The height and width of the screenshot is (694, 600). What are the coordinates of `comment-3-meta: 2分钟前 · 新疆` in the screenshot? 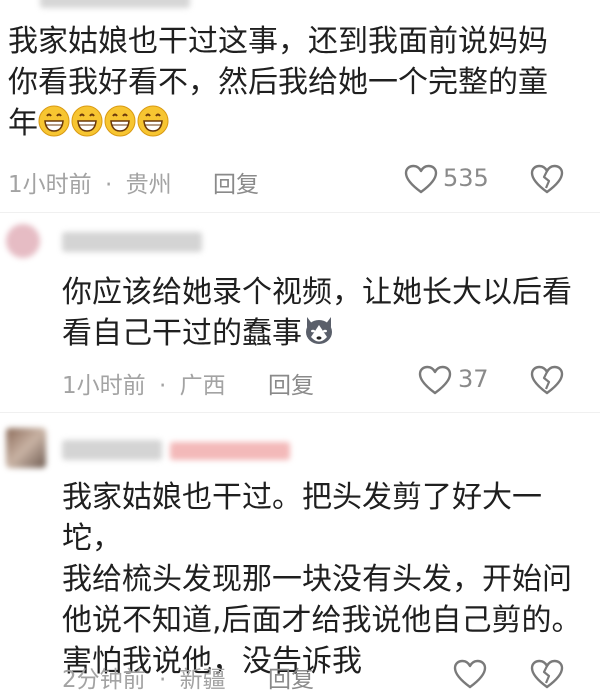 It's located at (144, 677).